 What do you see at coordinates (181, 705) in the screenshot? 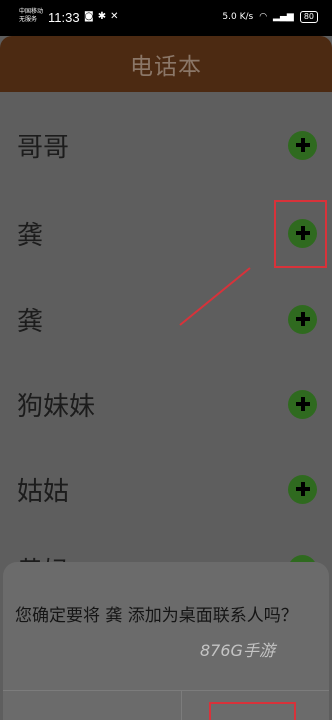
I see `divider` at bounding box center [181, 705].